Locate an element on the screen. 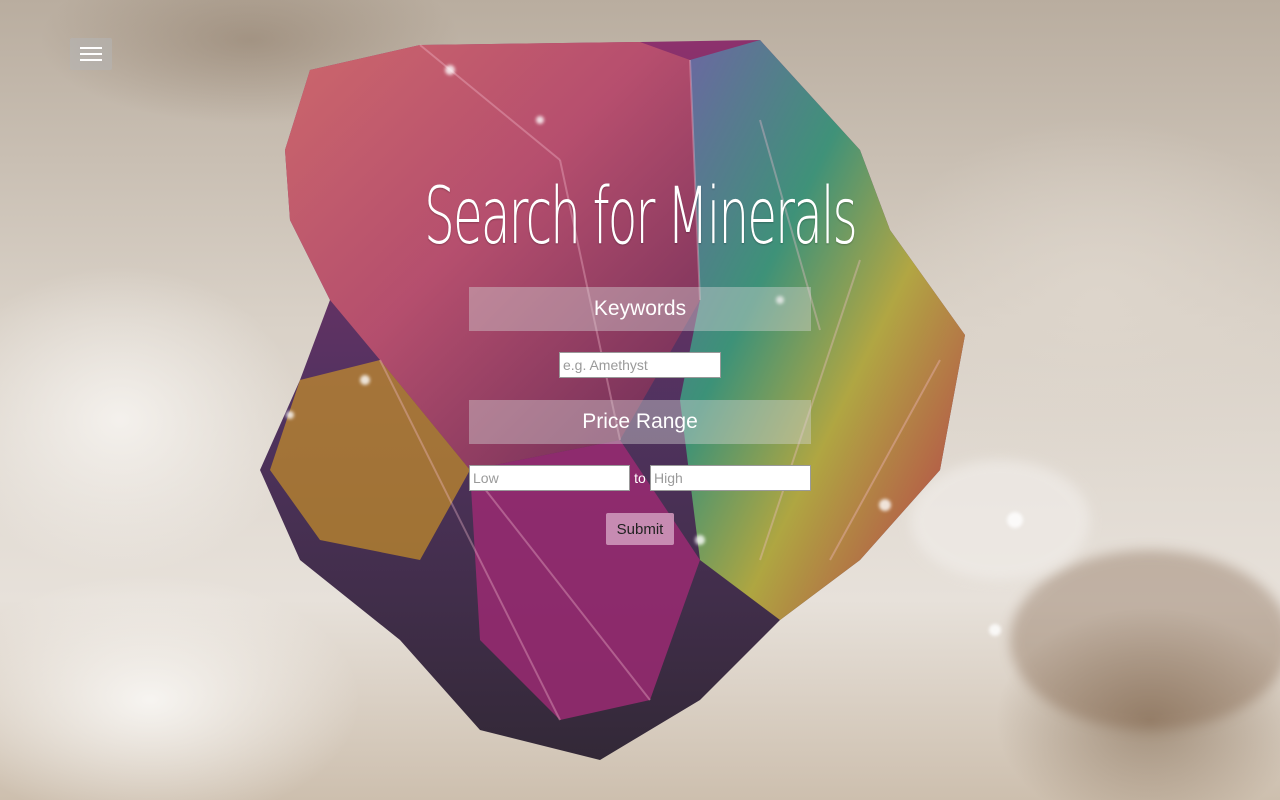  price-high-input is located at coordinates (730, 478).